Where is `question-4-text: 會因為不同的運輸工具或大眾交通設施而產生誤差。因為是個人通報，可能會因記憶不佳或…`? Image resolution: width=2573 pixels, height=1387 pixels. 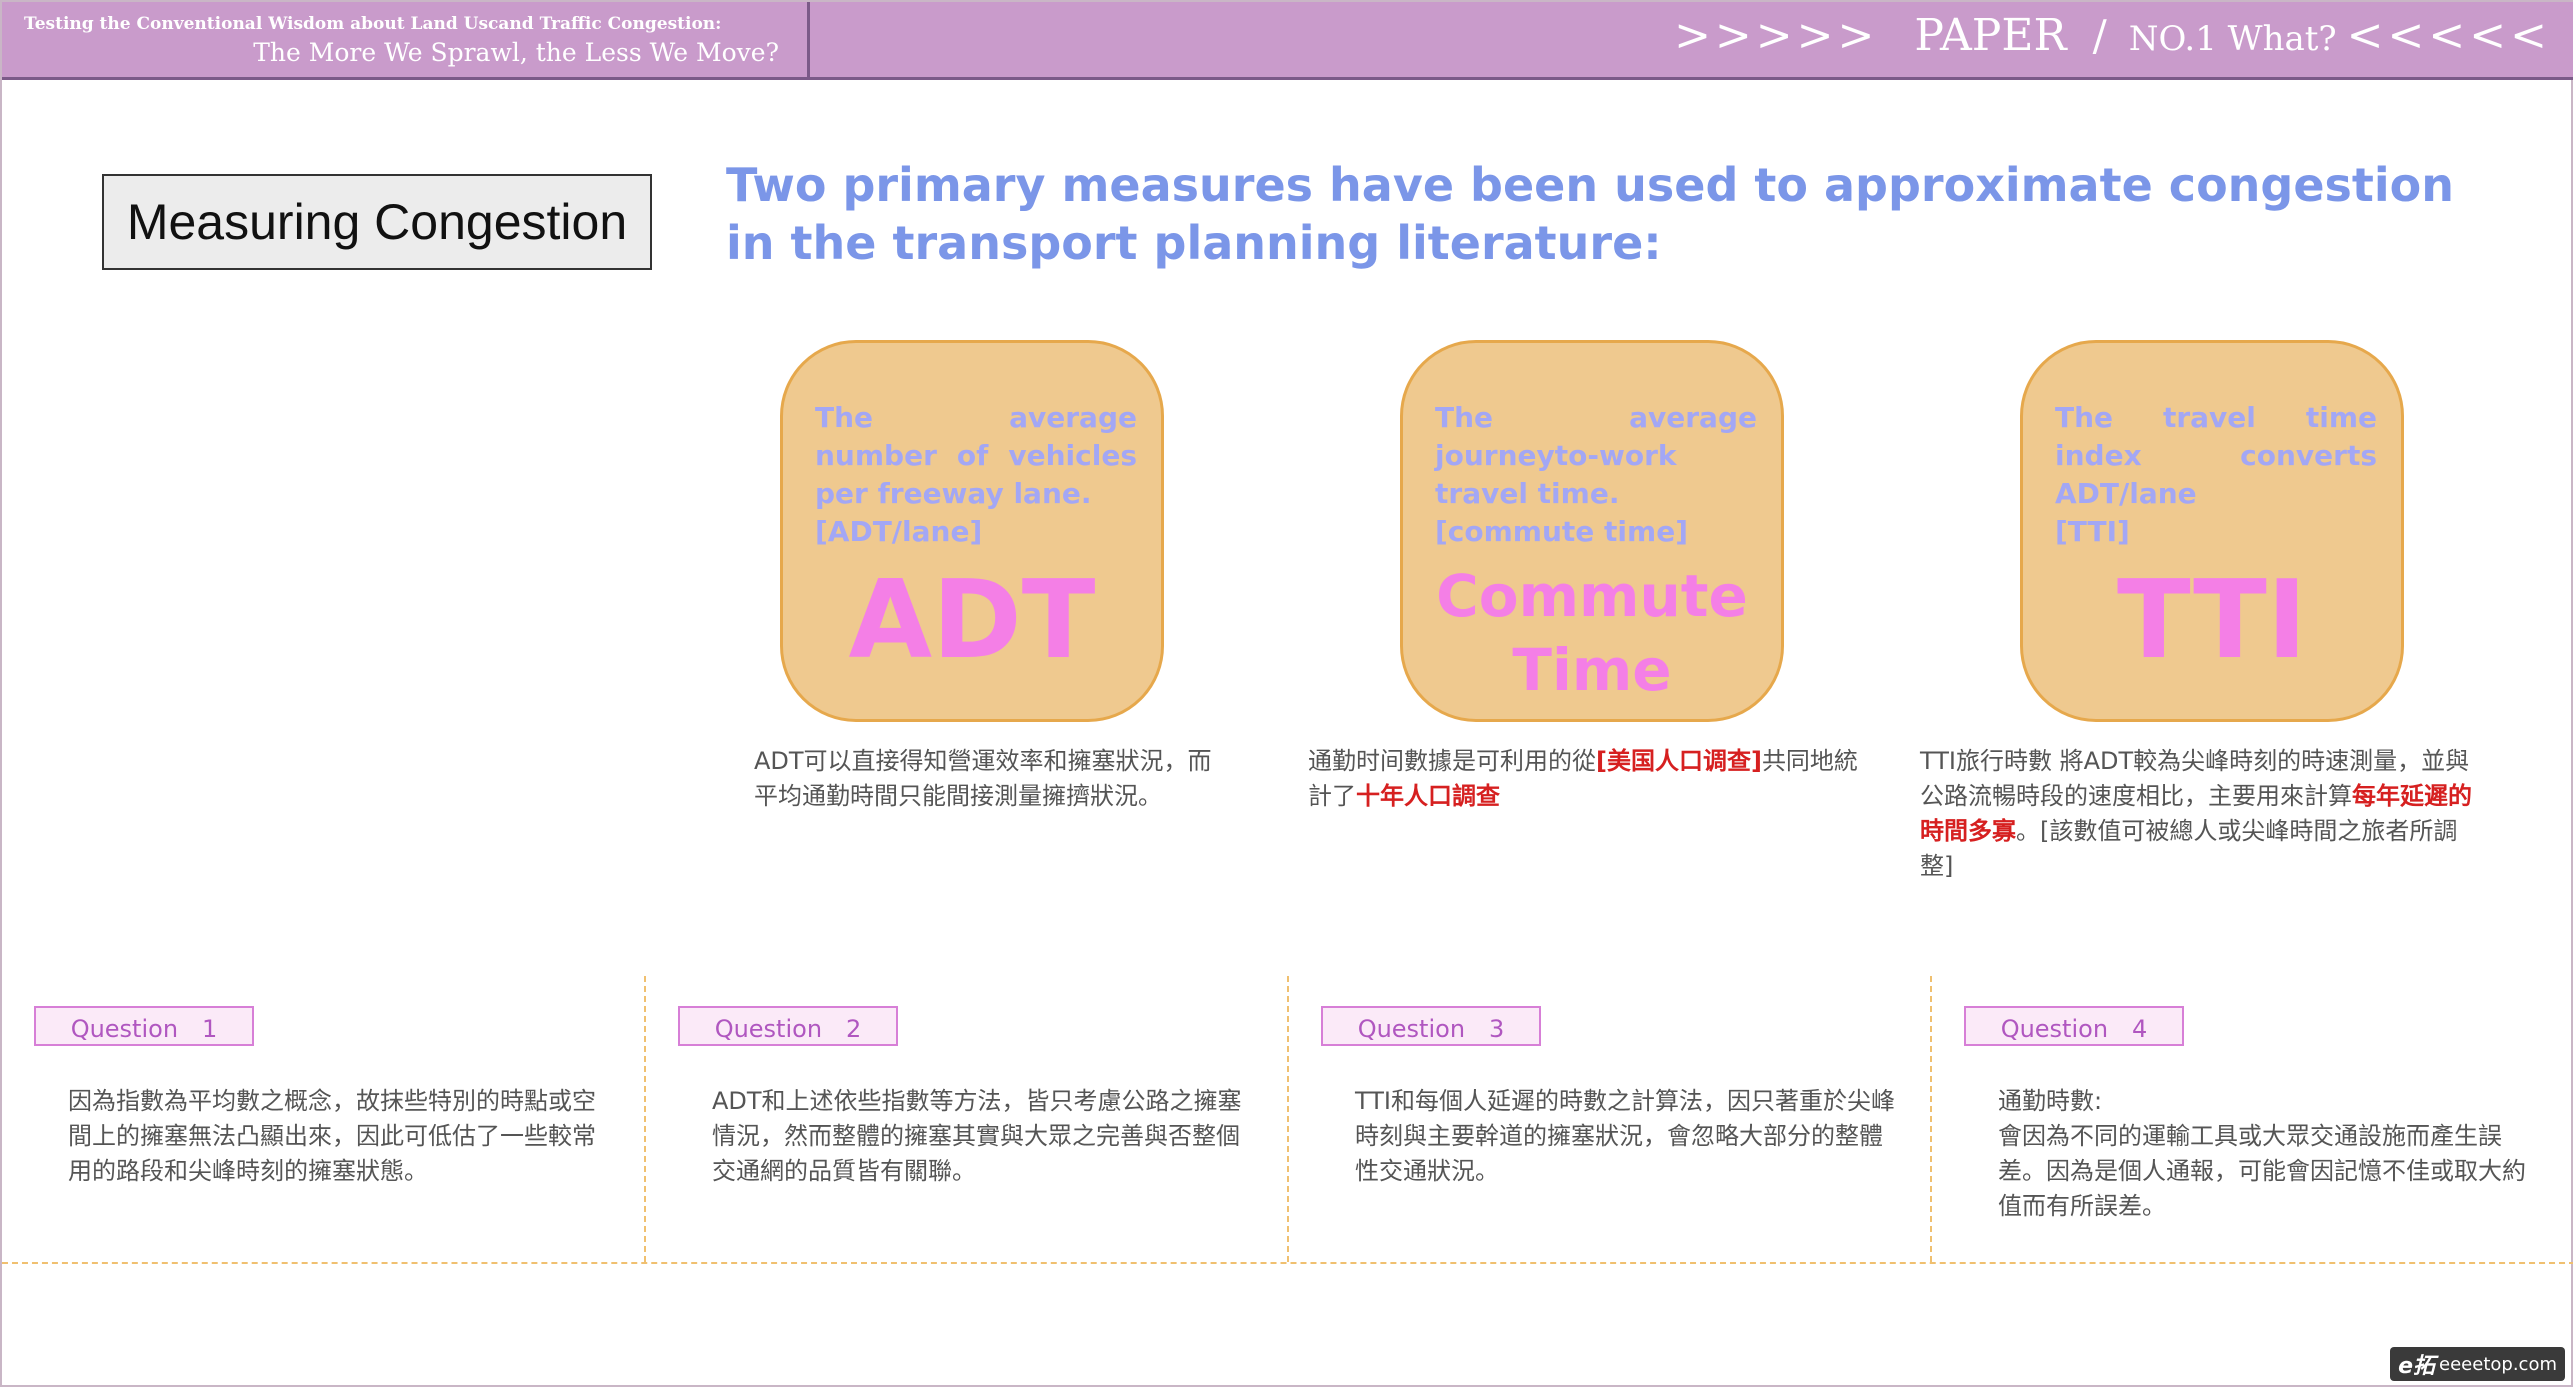 question-4-text: 會因為不同的運輸工具或大眾交通設施而產生誤差。因為是個人通報，可能會因記憶不佳或… is located at coordinates (2262, 1171).